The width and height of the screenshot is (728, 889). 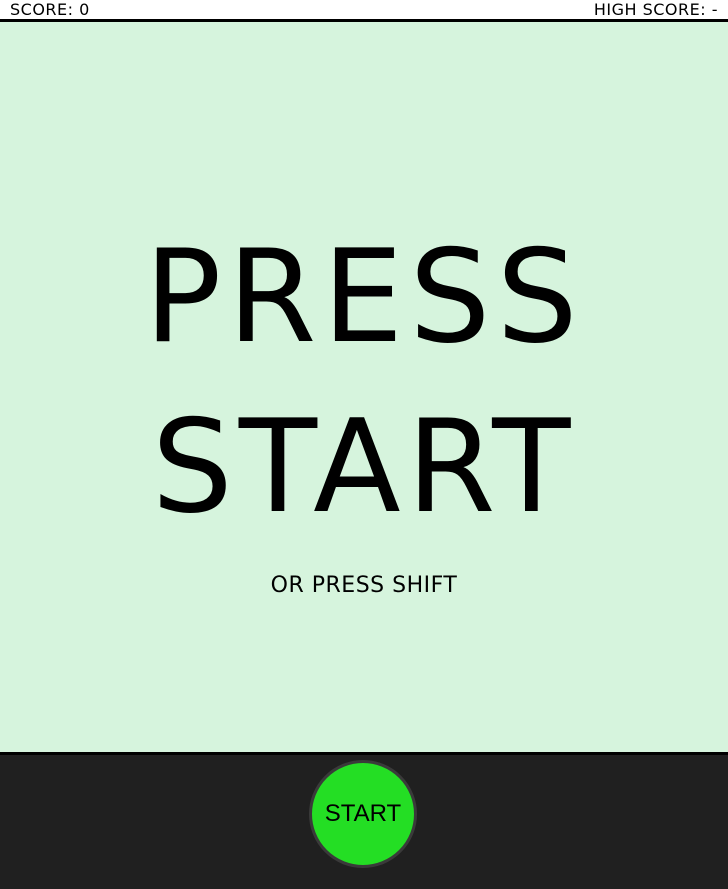 What do you see at coordinates (364, 11) in the screenshot?
I see `score-bar: SCORE: 0 HIGH SCORE: -` at bounding box center [364, 11].